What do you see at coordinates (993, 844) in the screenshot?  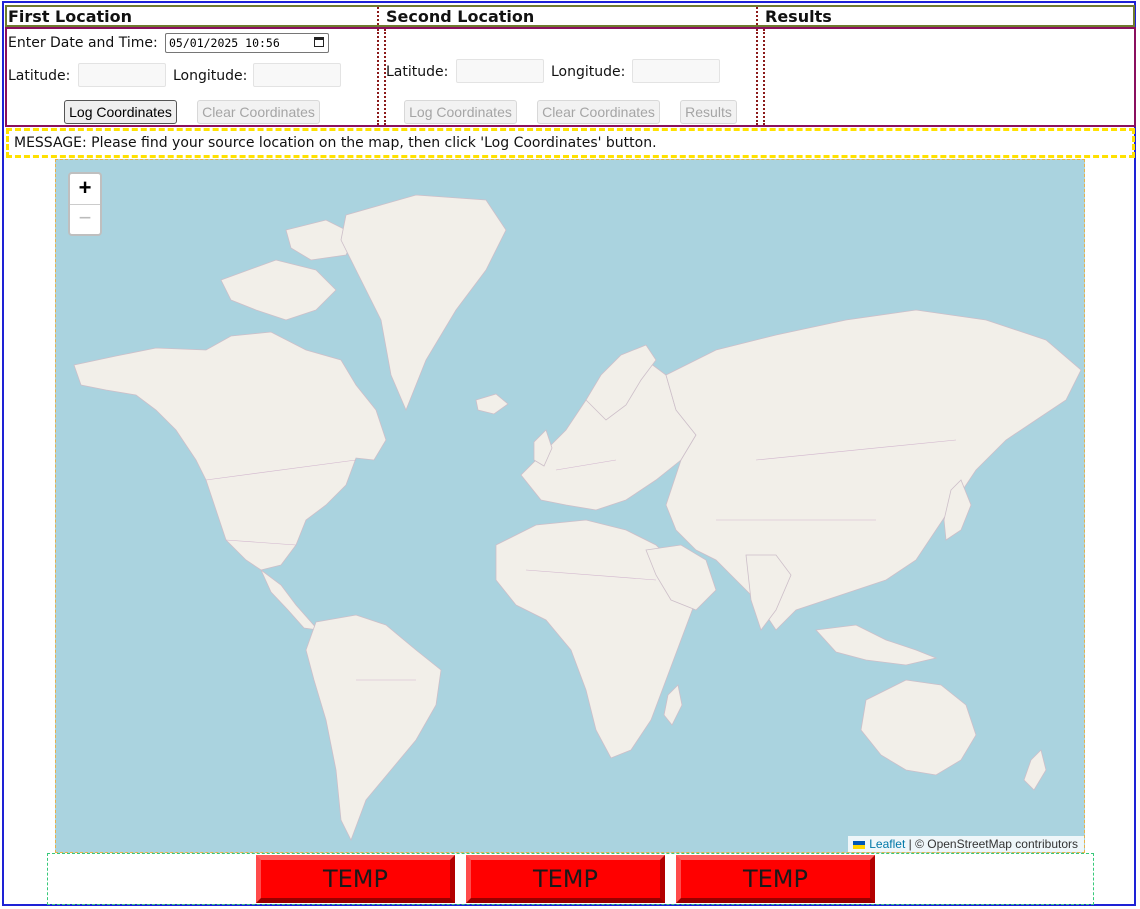 I see `attribution-text: | © OpenStreetMap contributors` at bounding box center [993, 844].